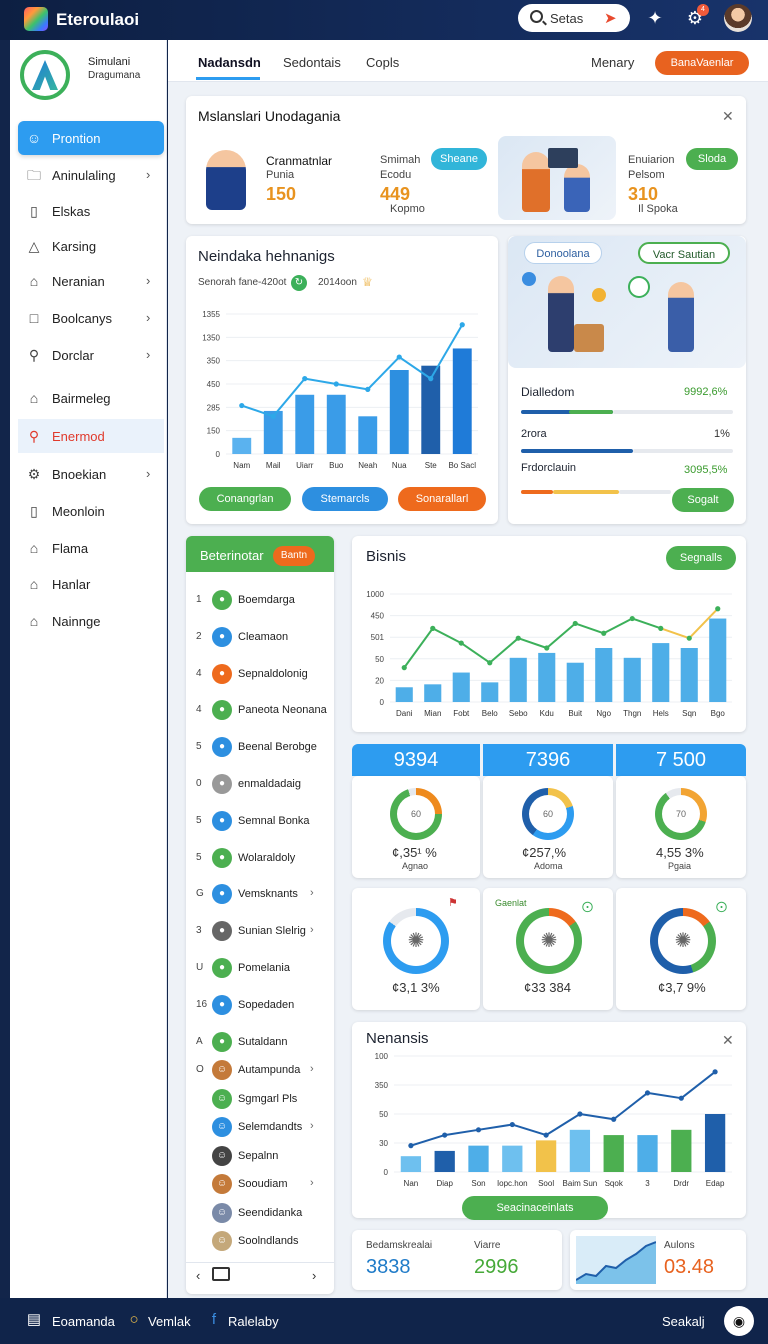 The image size is (768, 1344). I want to click on bottom-stat3-label: Aulons, so click(679, 1245).